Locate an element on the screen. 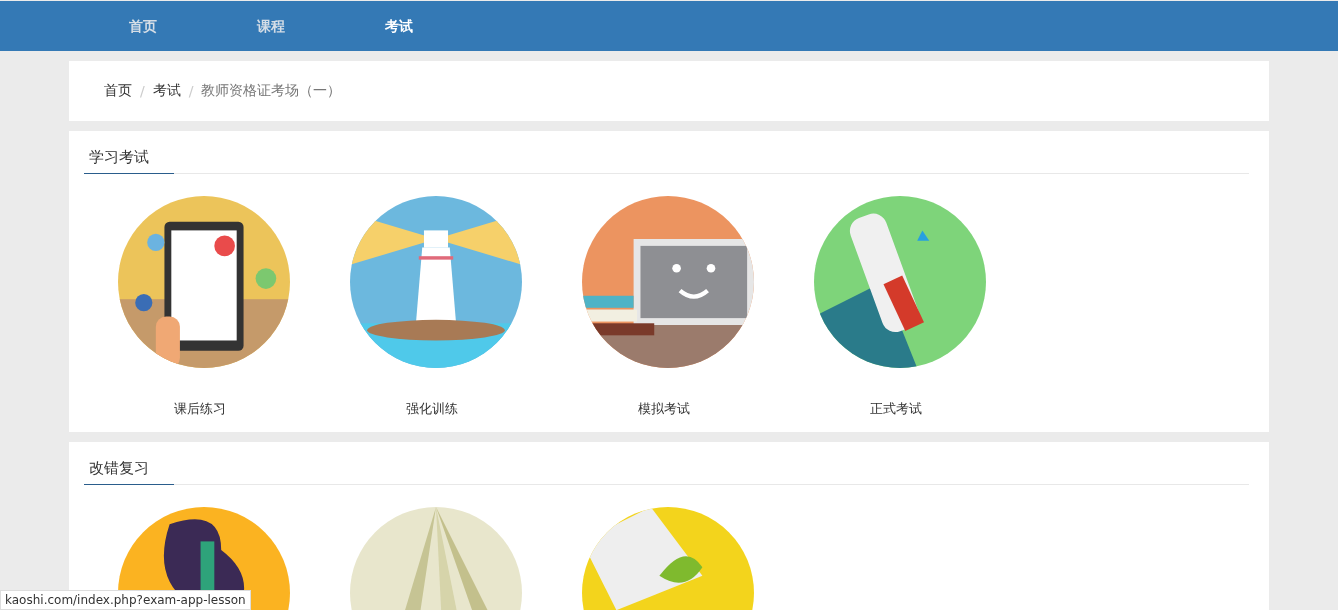 This screenshot has height=610, width=1338. card-label: 正式考试 is located at coordinates (896, 409).